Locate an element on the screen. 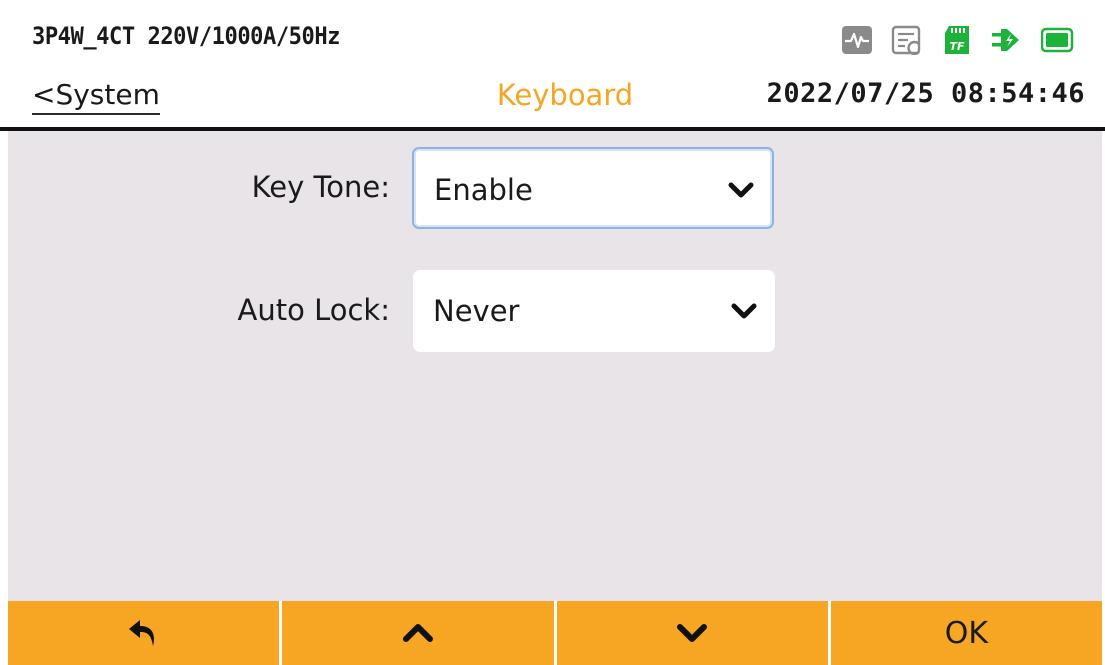 The image size is (1105, 665). page-title: Keyboard is located at coordinates (565, 95).